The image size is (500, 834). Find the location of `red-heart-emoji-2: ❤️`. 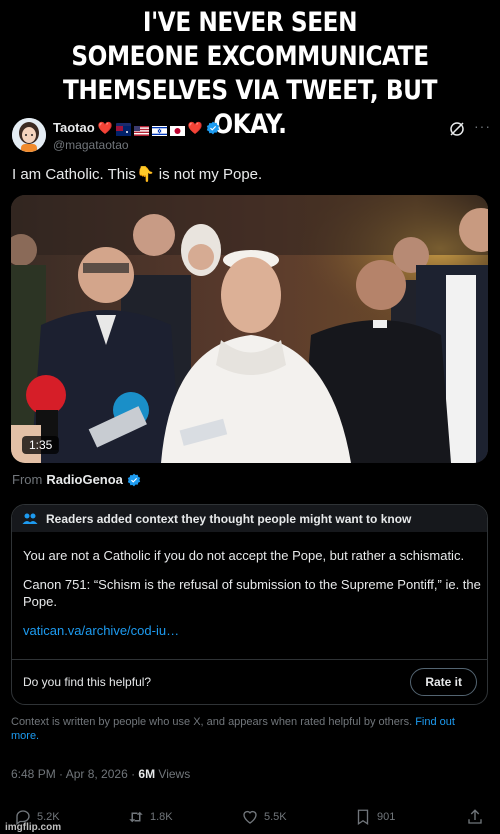

red-heart-emoji-2: ❤️ is located at coordinates (195, 127).